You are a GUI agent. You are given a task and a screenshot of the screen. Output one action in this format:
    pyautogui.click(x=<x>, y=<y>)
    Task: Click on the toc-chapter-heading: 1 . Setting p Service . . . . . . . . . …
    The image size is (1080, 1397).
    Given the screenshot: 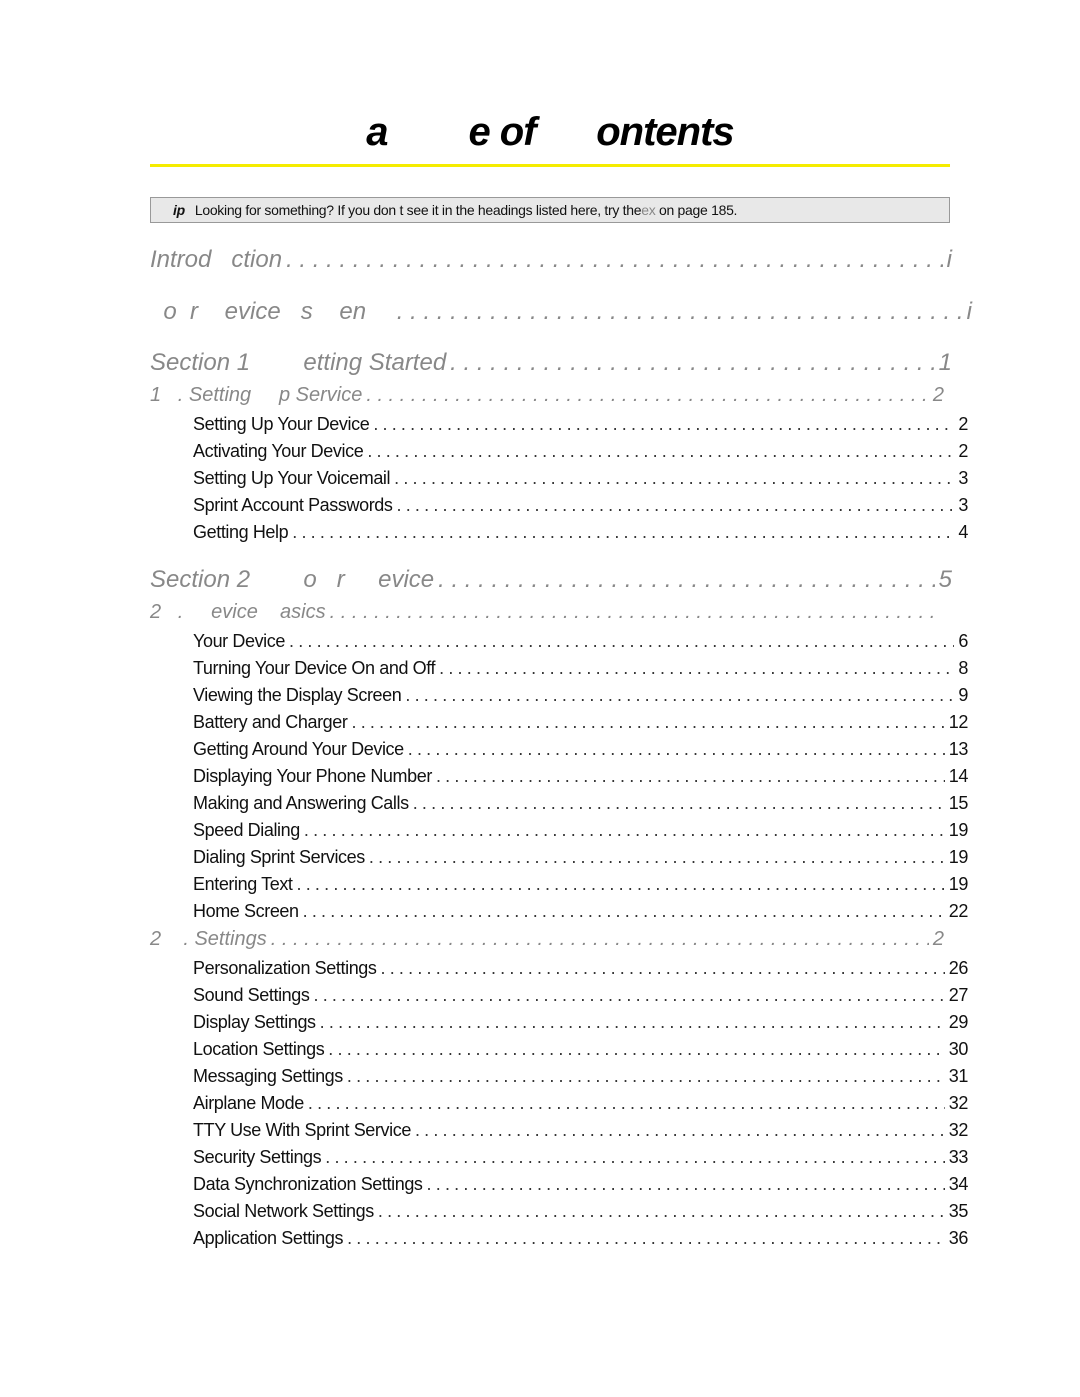 What is the action you would take?
    pyautogui.click(x=547, y=395)
    